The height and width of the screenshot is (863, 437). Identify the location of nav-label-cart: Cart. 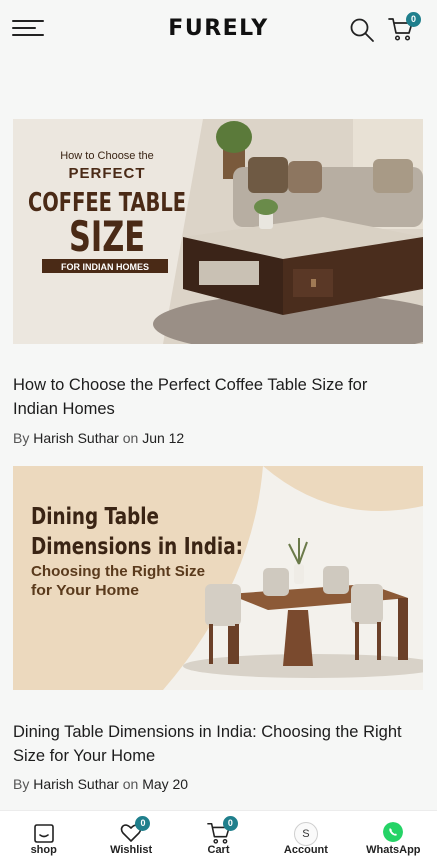
(218, 850).